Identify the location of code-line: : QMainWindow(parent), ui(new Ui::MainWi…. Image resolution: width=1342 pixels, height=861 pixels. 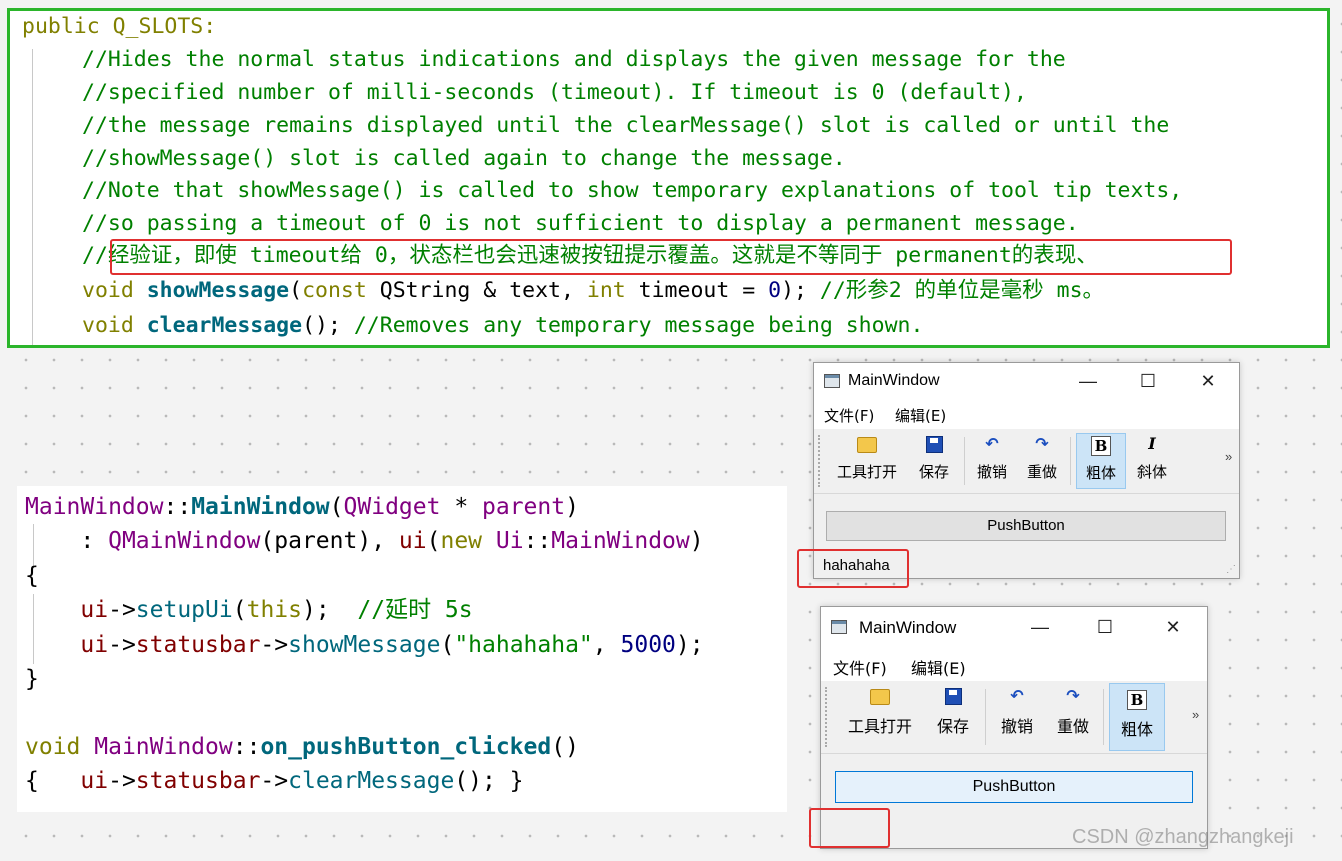
(364, 541).